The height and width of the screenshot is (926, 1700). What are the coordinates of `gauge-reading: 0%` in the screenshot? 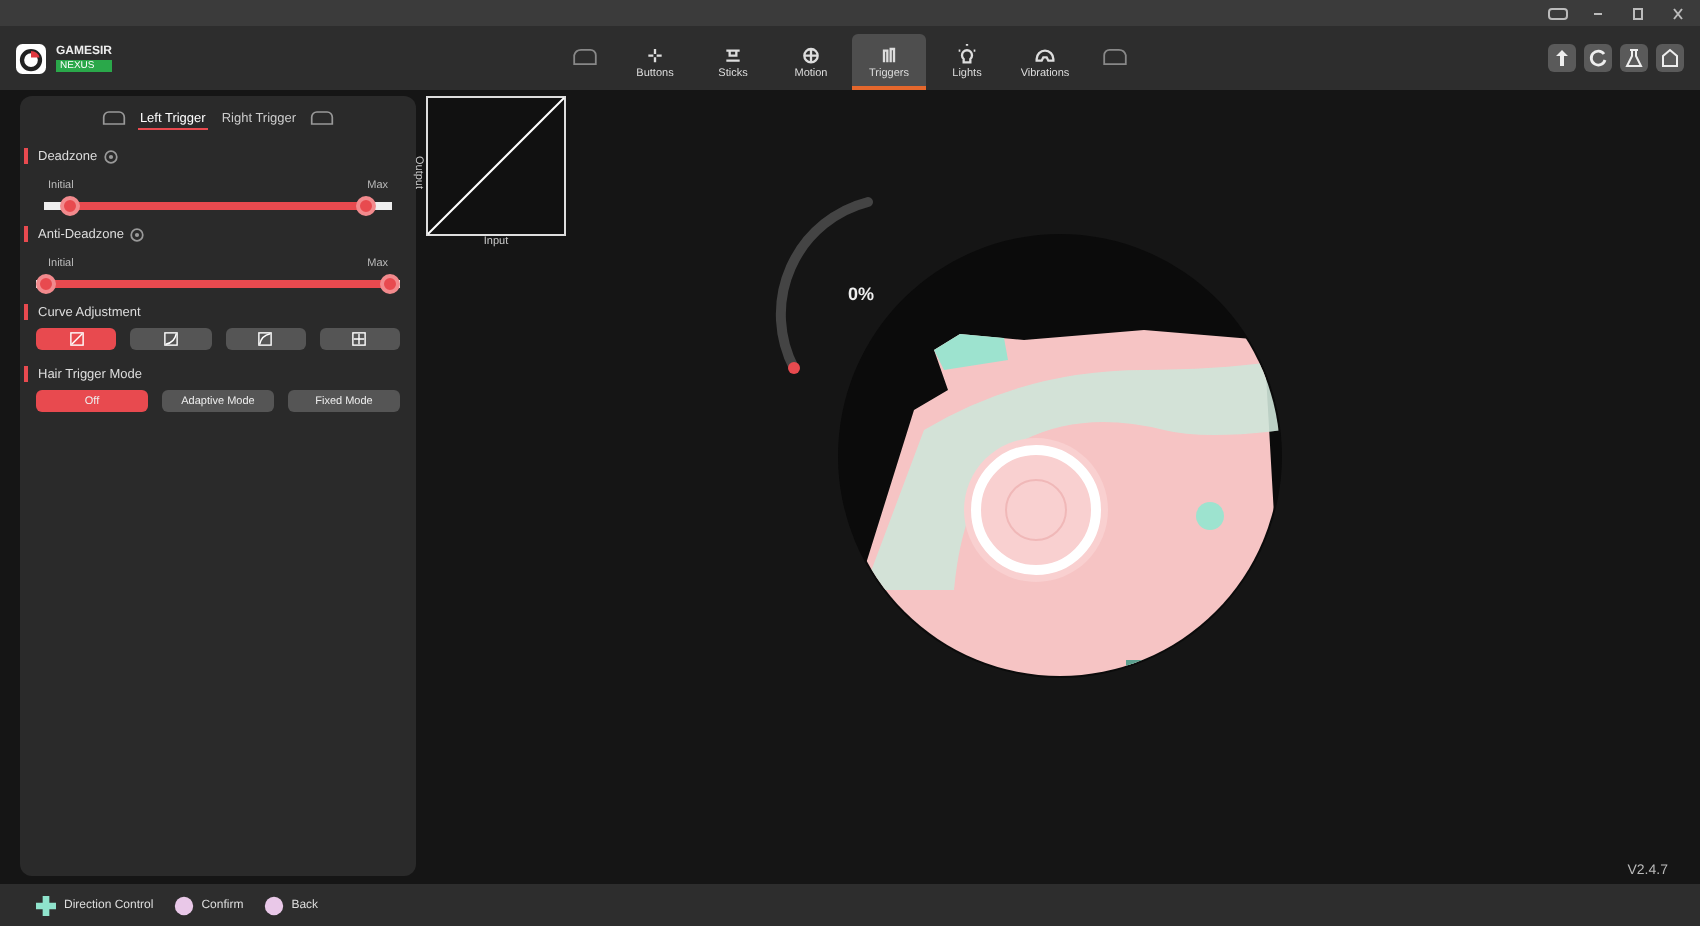 It's located at (861, 294).